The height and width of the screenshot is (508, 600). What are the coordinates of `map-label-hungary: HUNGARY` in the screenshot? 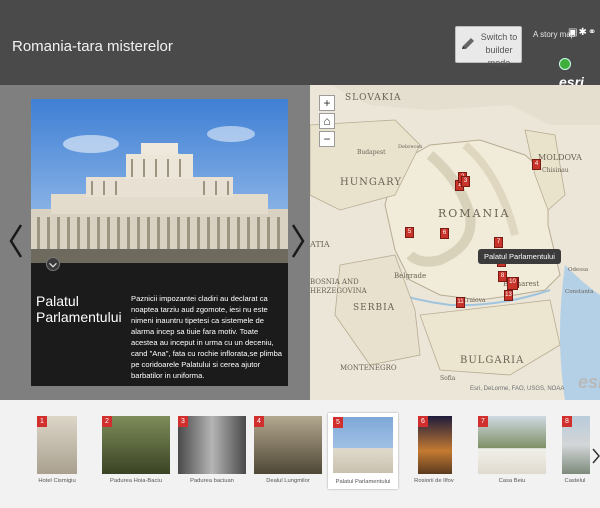 It's located at (371, 182).